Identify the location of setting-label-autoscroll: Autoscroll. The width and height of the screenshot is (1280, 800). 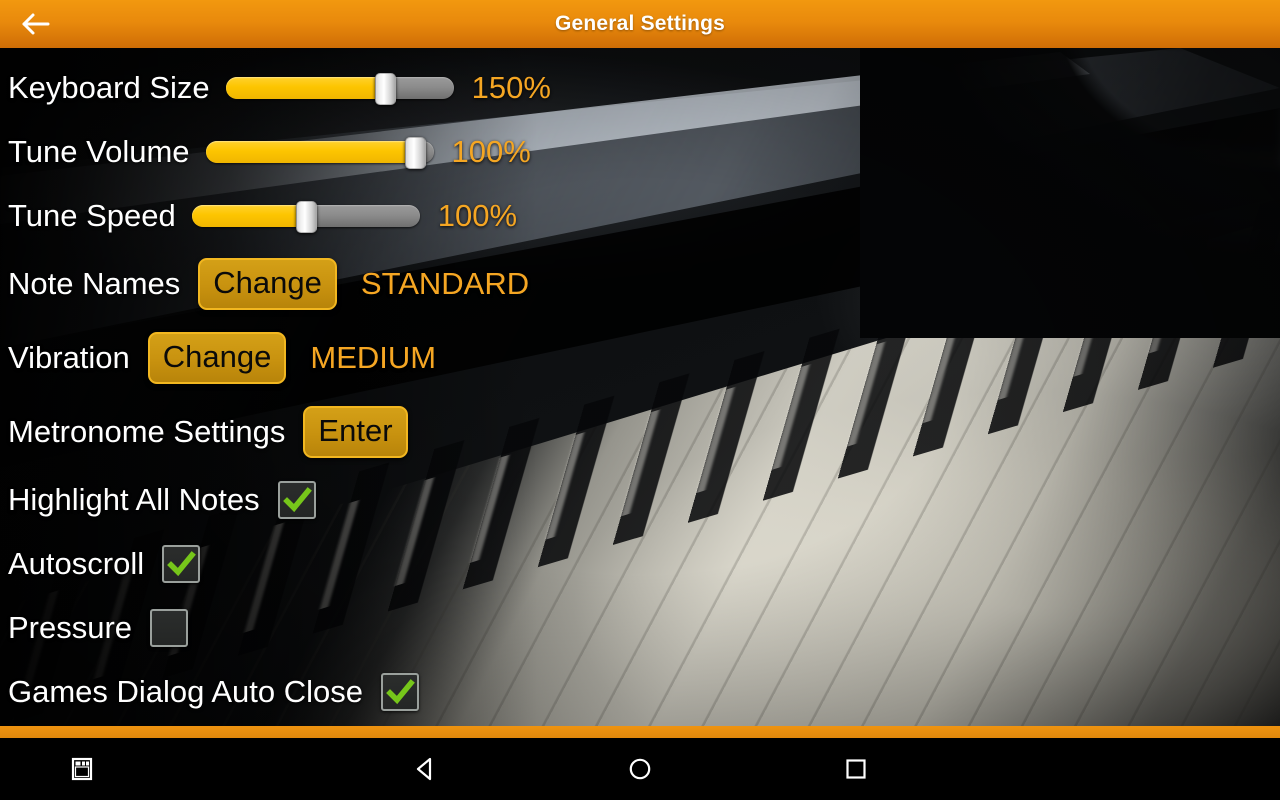
(76, 563).